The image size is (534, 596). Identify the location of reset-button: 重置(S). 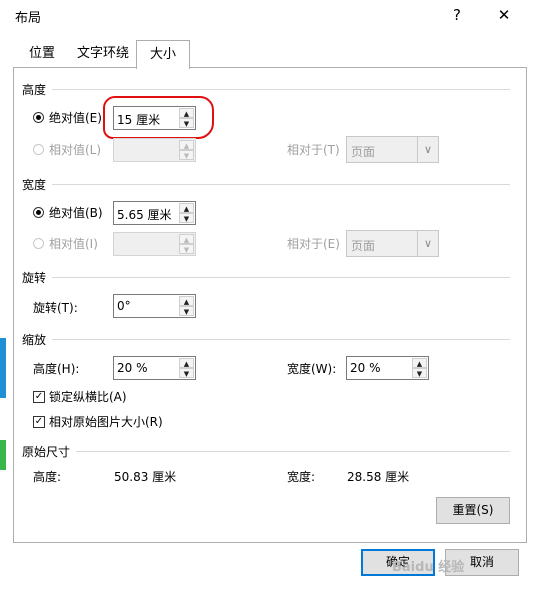
(473, 510).